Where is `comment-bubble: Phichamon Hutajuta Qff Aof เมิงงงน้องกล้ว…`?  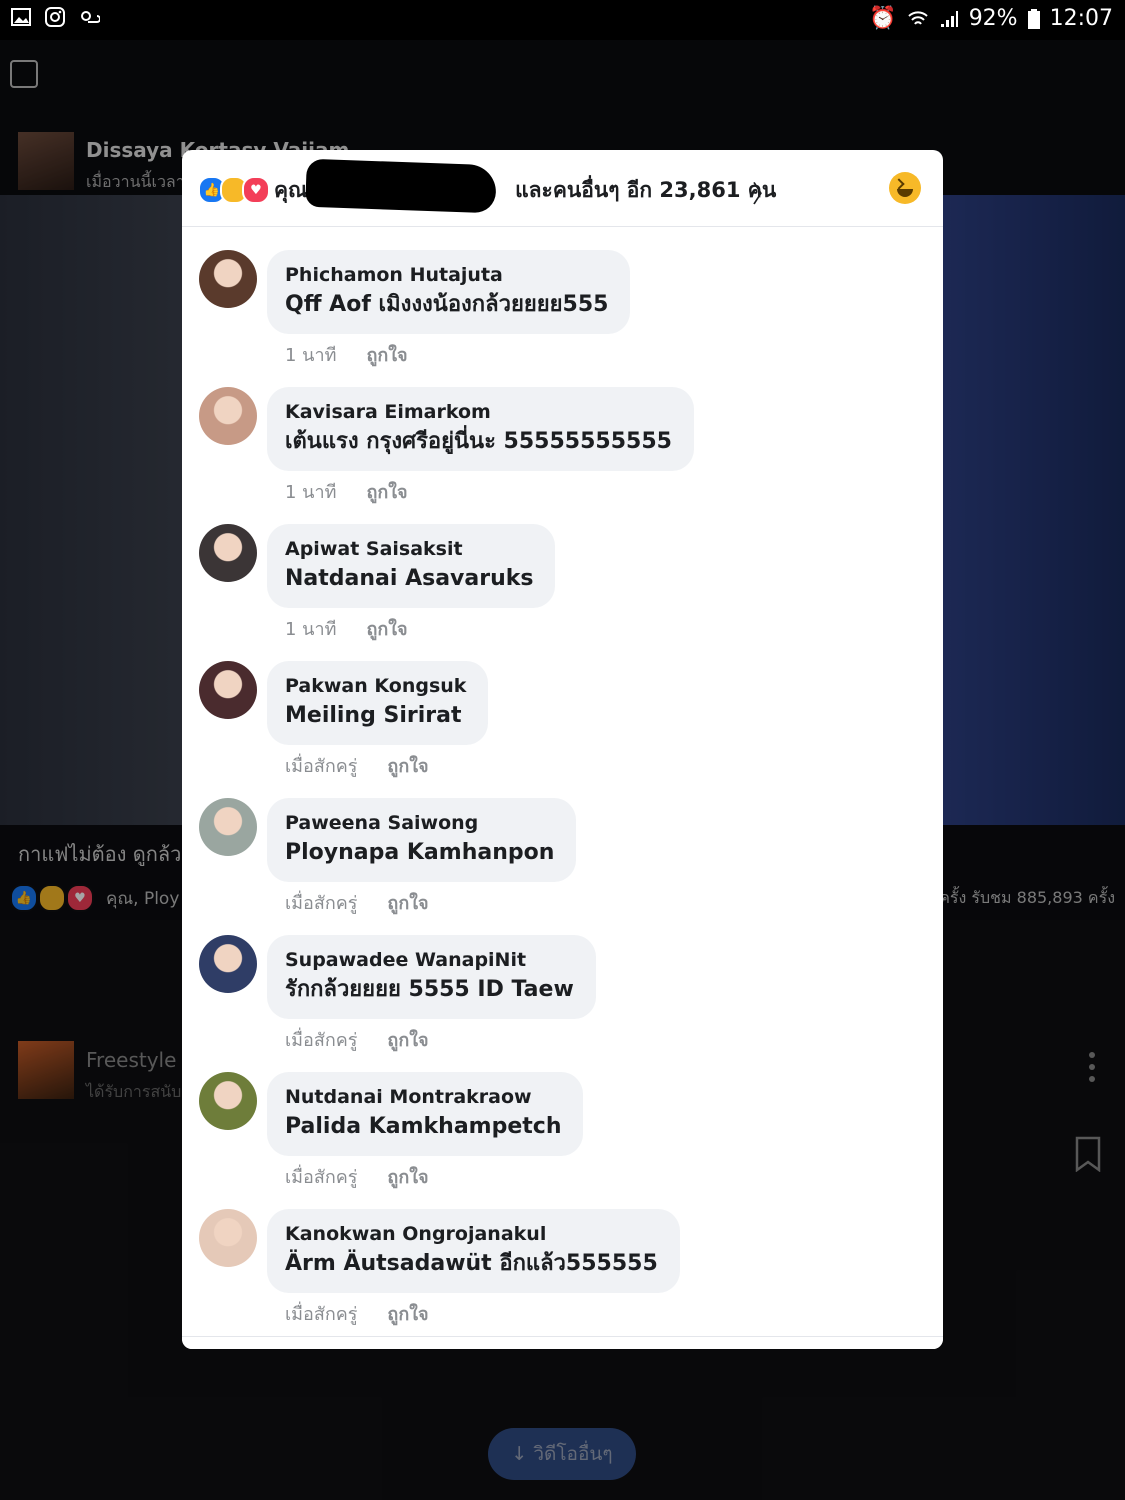 comment-bubble: Phichamon Hutajuta Qff Aof เมิงงงน้องกล้ว… is located at coordinates (449, 292).